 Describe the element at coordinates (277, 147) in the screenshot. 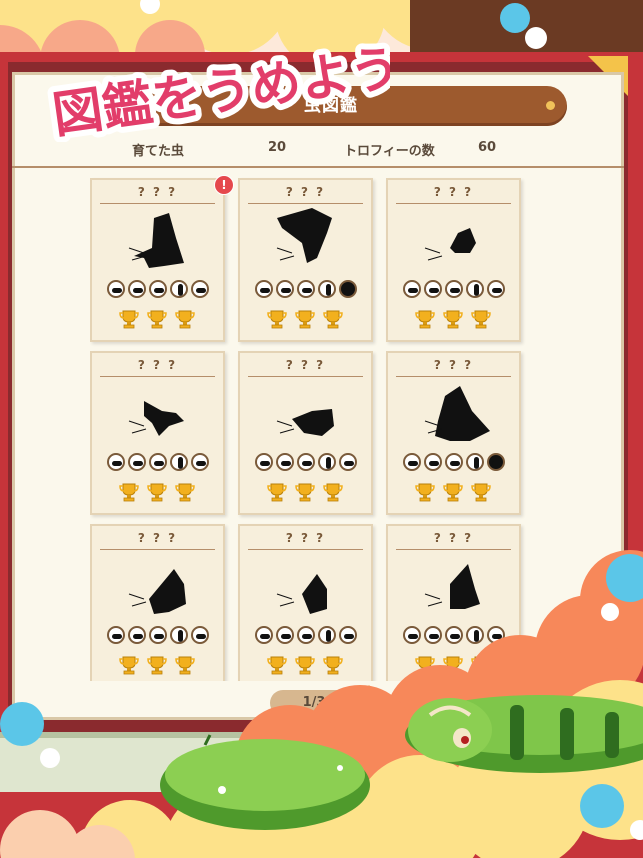

I see `raised-value: 20` at that location.